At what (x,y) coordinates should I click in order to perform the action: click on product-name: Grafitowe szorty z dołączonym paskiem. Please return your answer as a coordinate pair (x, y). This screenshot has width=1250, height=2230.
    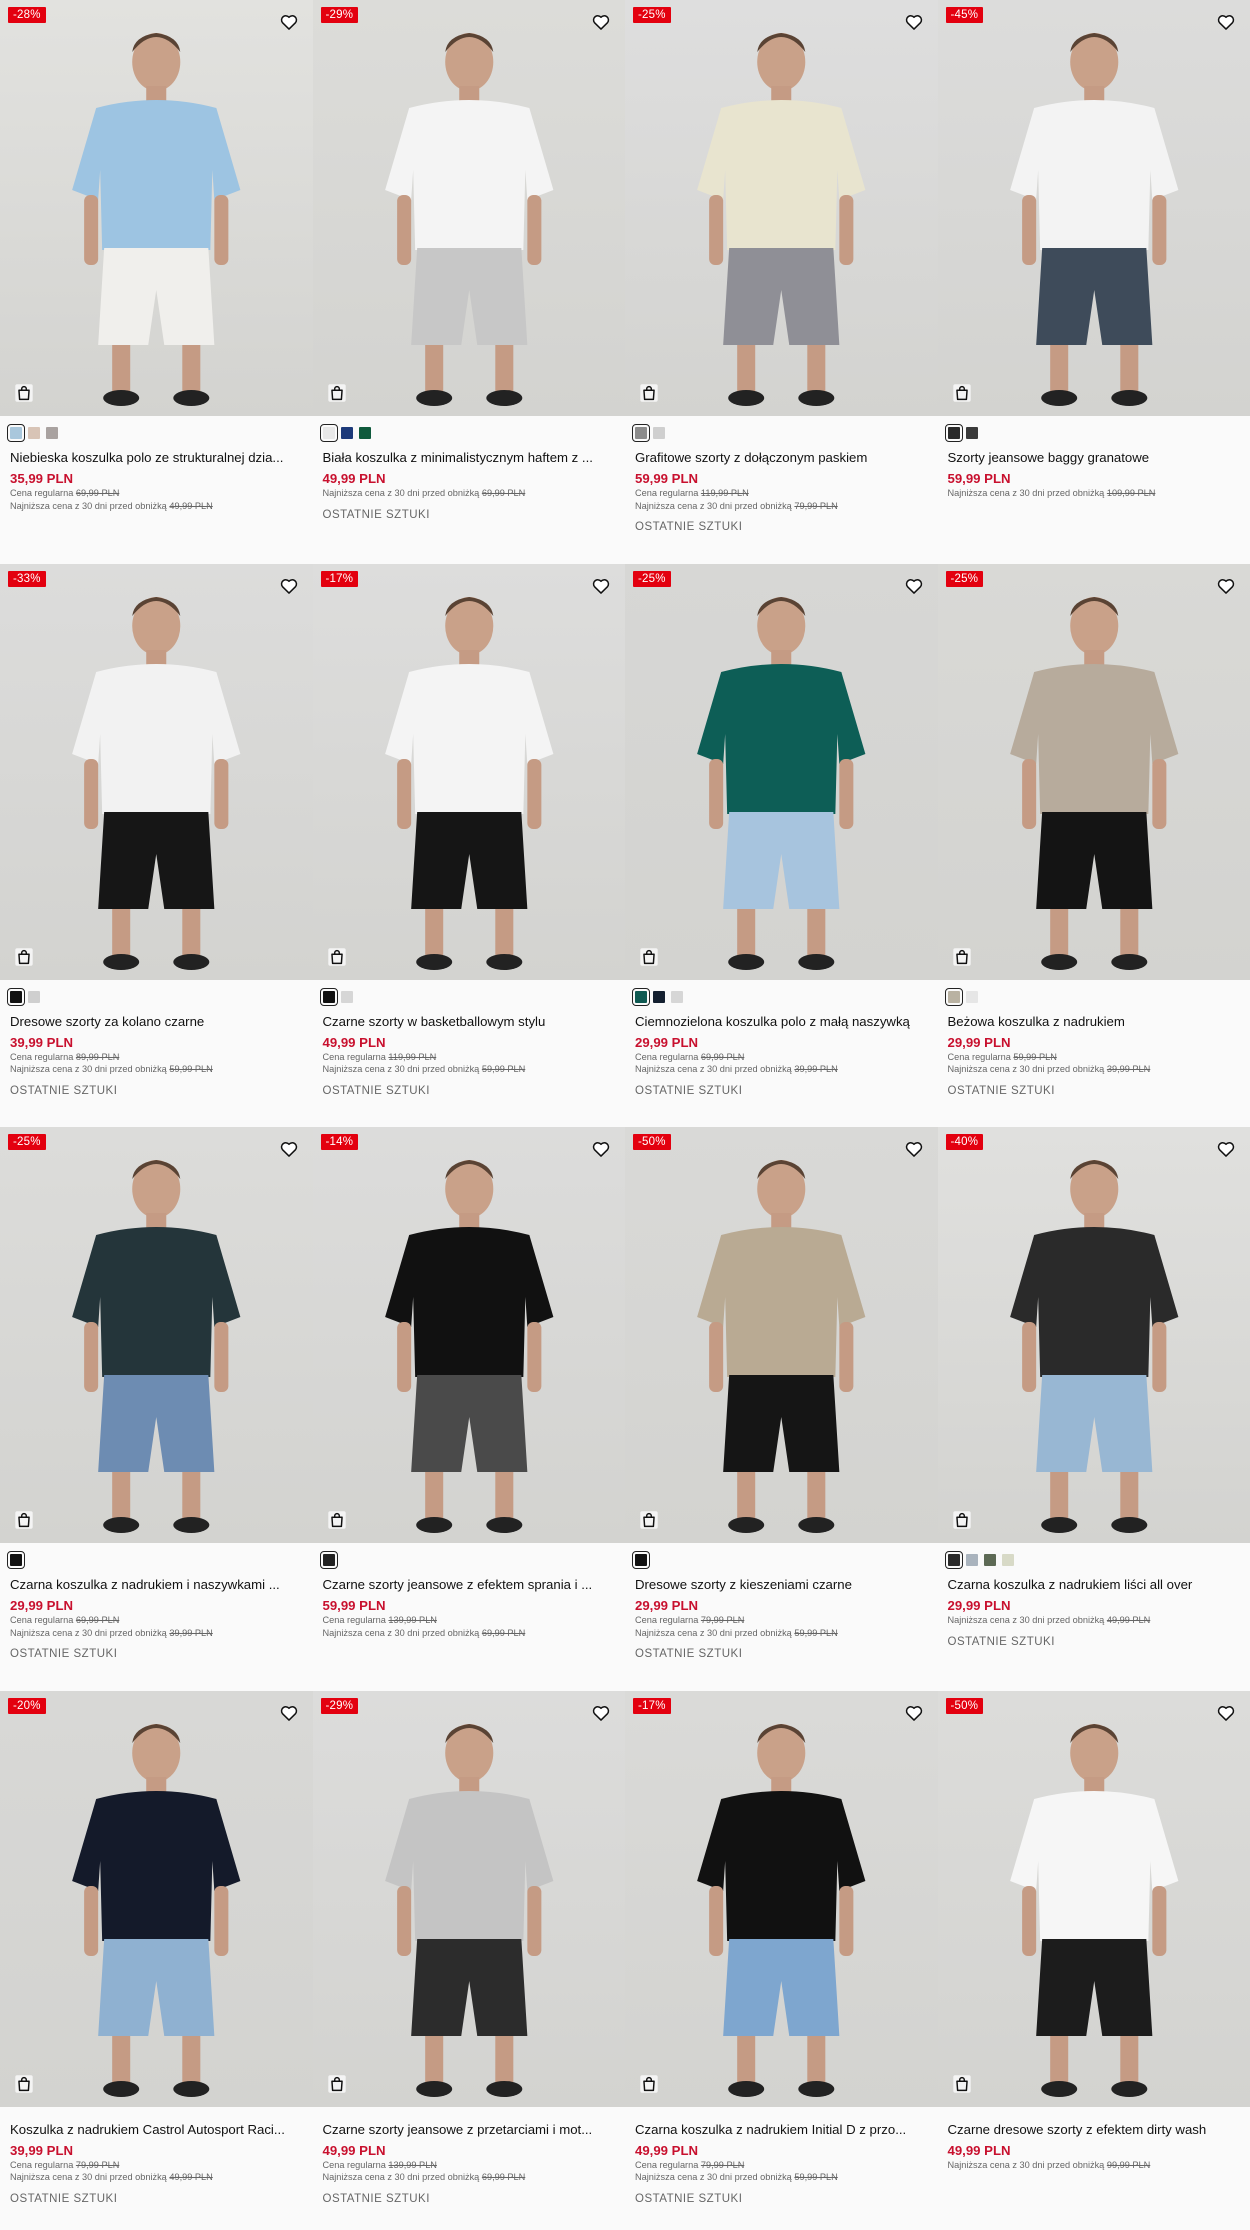
    Looking at the image, I should click on (781, 457).